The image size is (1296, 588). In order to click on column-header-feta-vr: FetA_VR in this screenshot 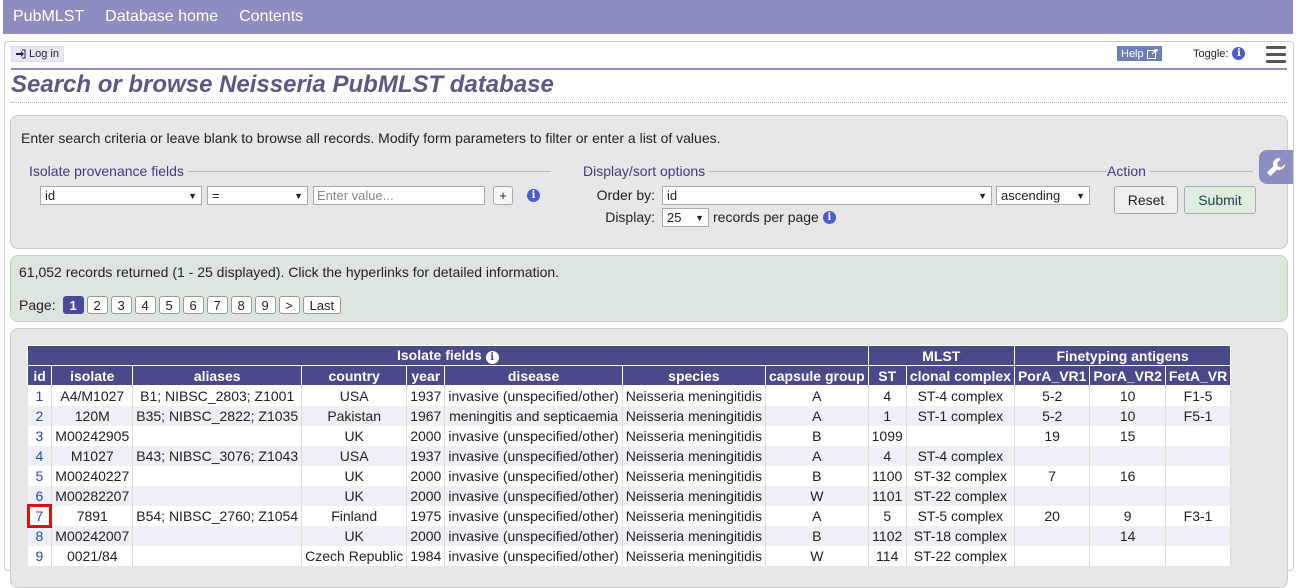, I will do `click(1198, 375)`.